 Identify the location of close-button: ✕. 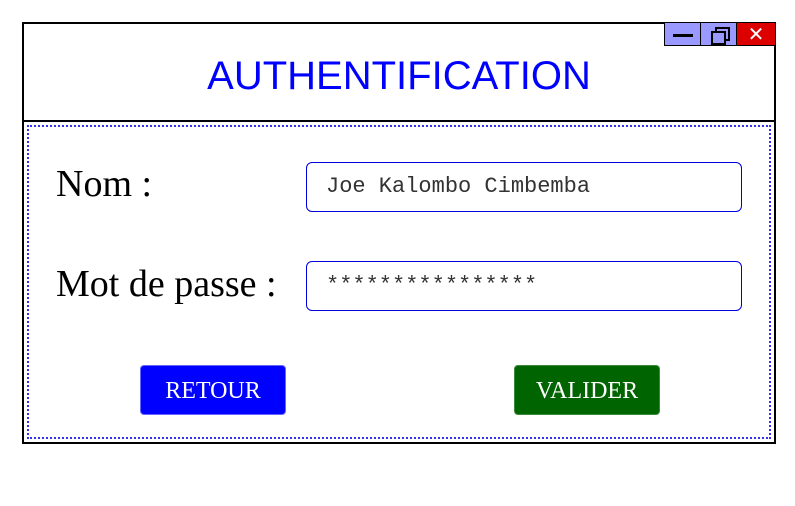
(756, 34).